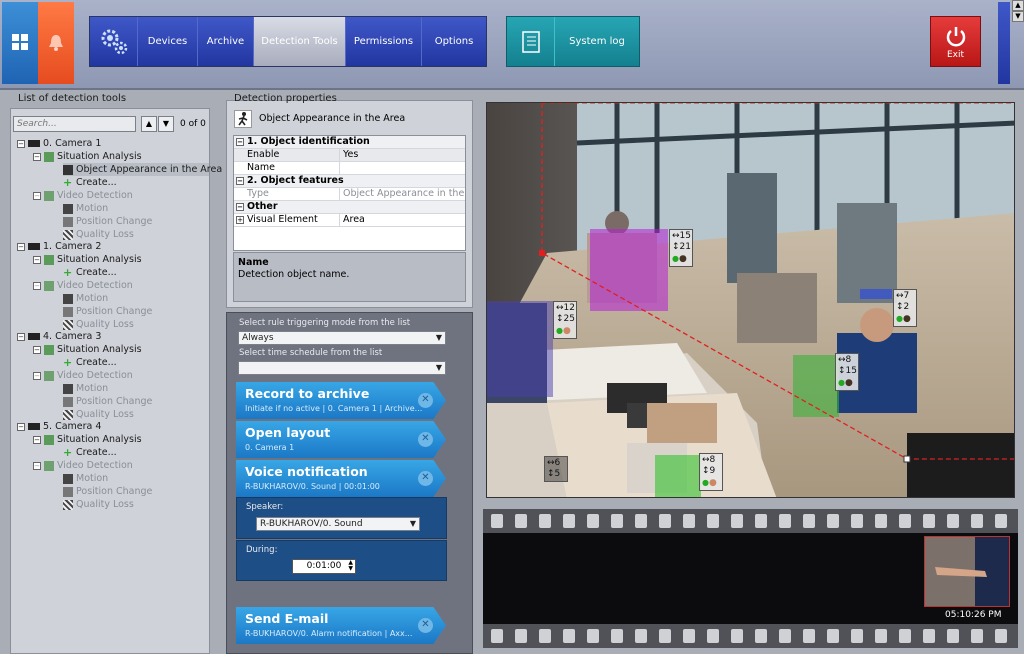 The image size is (1024, 654). What do you see at coordinates (349, 207) in the screenshot?
I see `grid-category-other: − Other` at bounding box center [349, 207].